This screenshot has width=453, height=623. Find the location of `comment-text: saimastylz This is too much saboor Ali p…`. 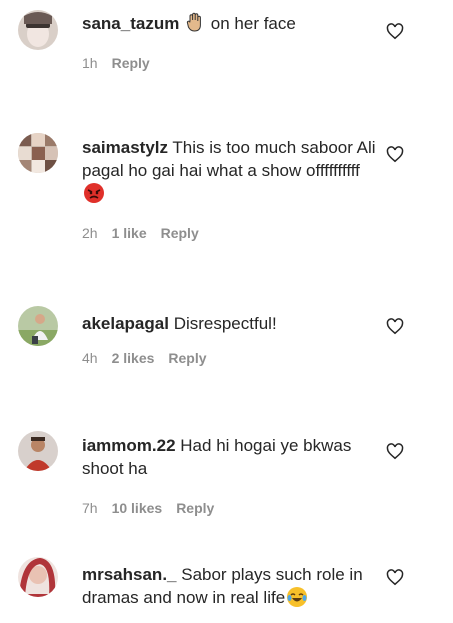

comment-text: saimastylz This is too much saboor Ali p… is located at coordinates (232, 170).